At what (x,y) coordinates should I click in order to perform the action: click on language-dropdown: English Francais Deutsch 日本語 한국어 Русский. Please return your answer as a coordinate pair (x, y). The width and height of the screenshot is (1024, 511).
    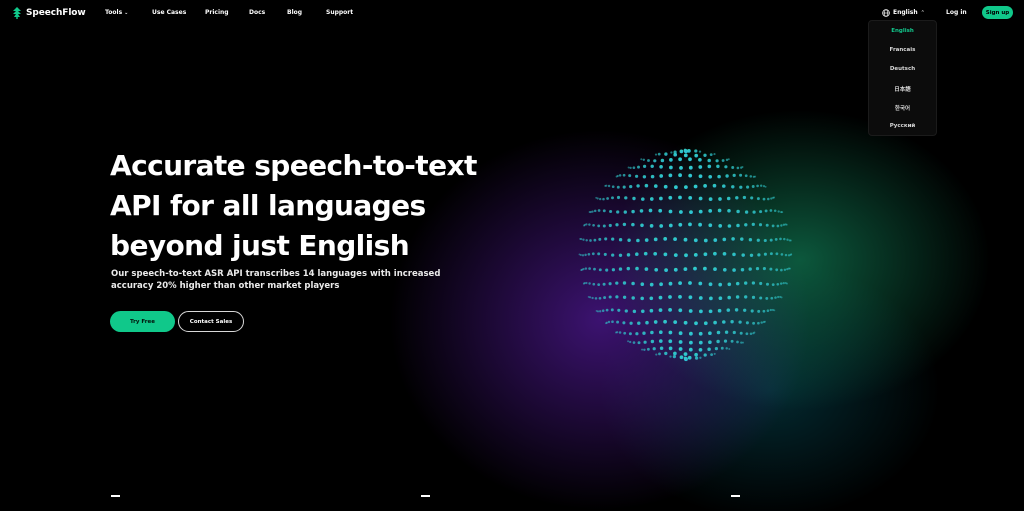
    Looking at the image, I should click on (902, 78).